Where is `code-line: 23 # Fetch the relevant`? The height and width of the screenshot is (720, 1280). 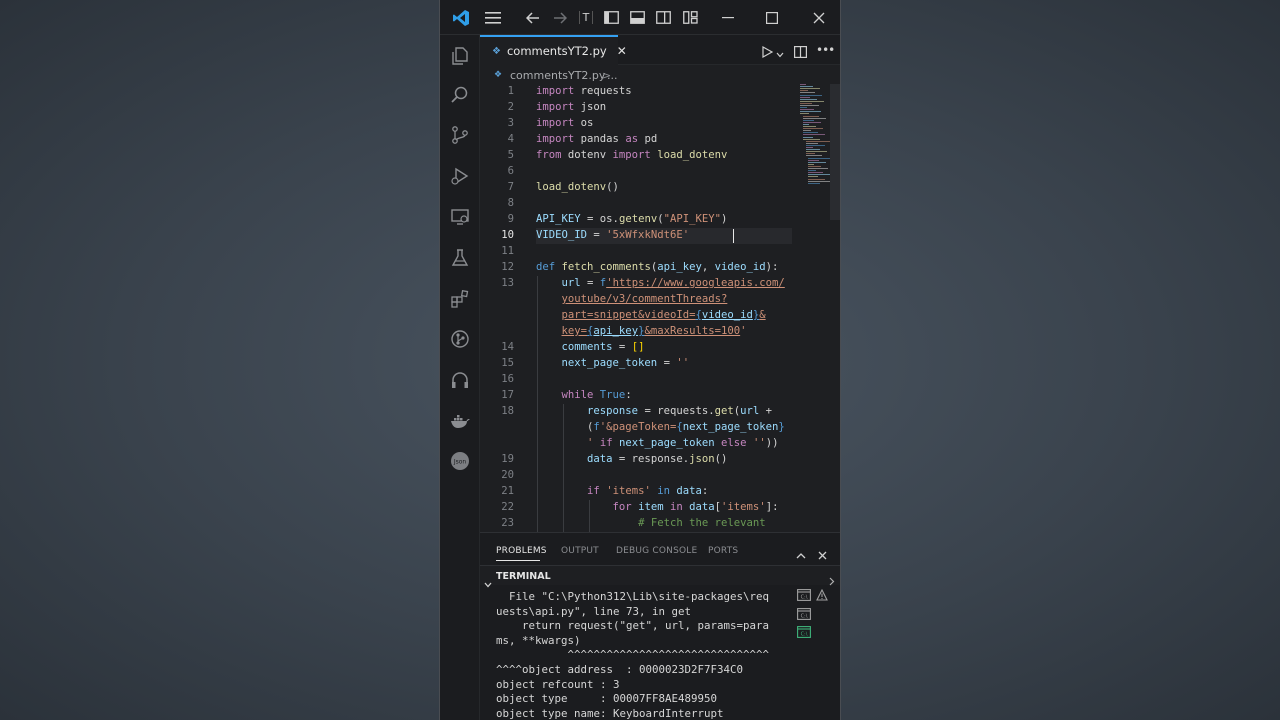
code-line: 23 # Fetch the relevant is located at coordinates (630, 523).